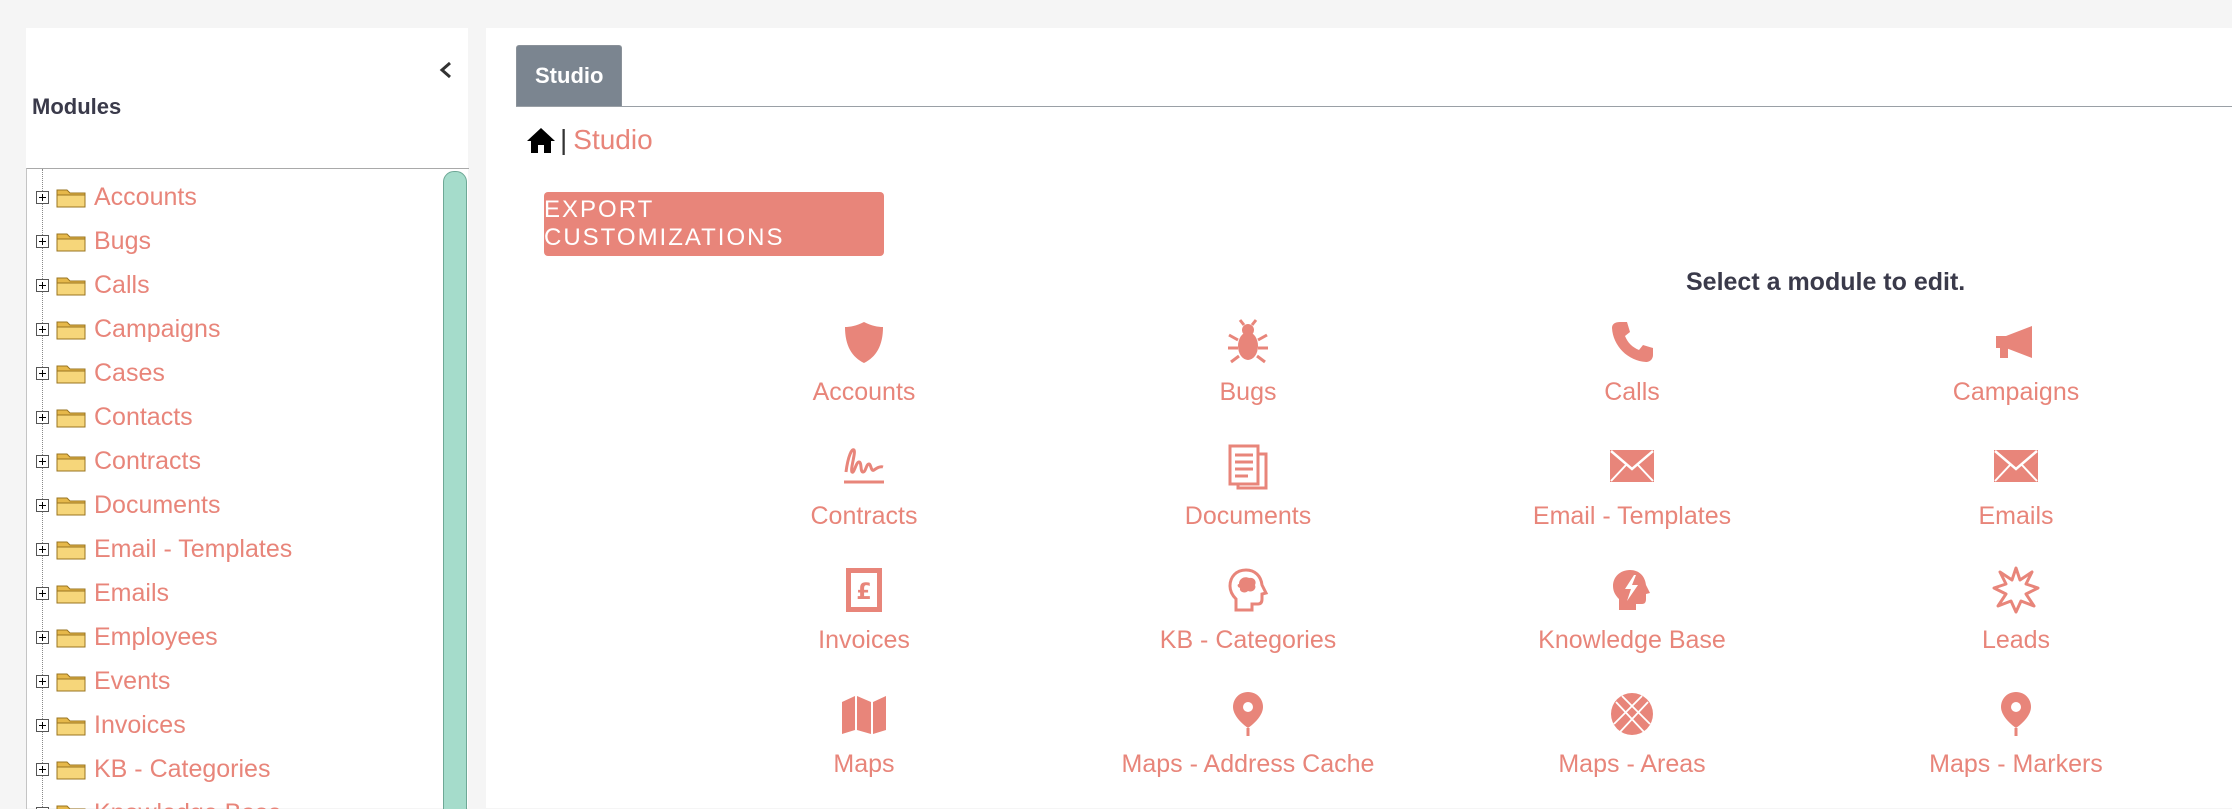 This screenshot has height=809, width=2232. I want to click on module-leads: Leads, so click(2016, 621).